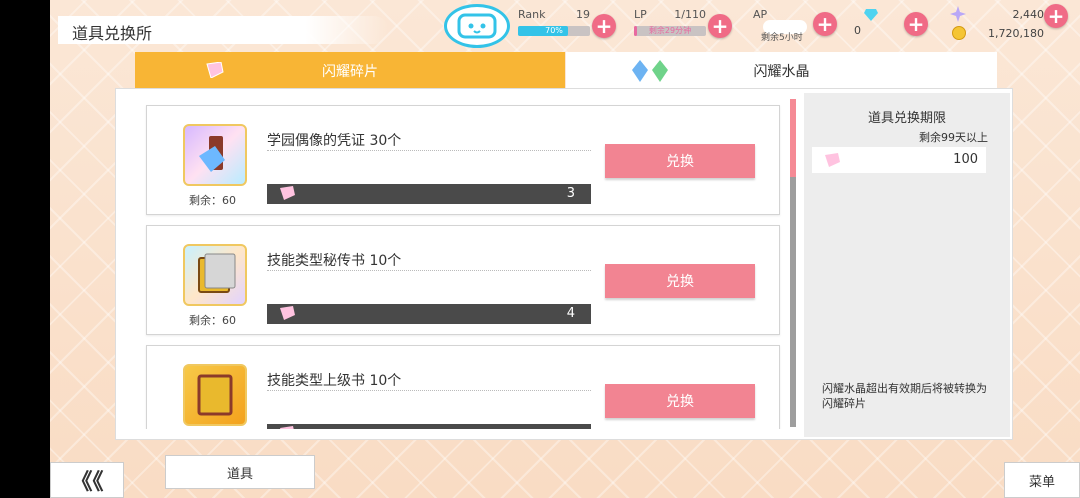 This screenshot has height=498, width=1080. I want to click on rank-plus-button: +, so click(604, 26).